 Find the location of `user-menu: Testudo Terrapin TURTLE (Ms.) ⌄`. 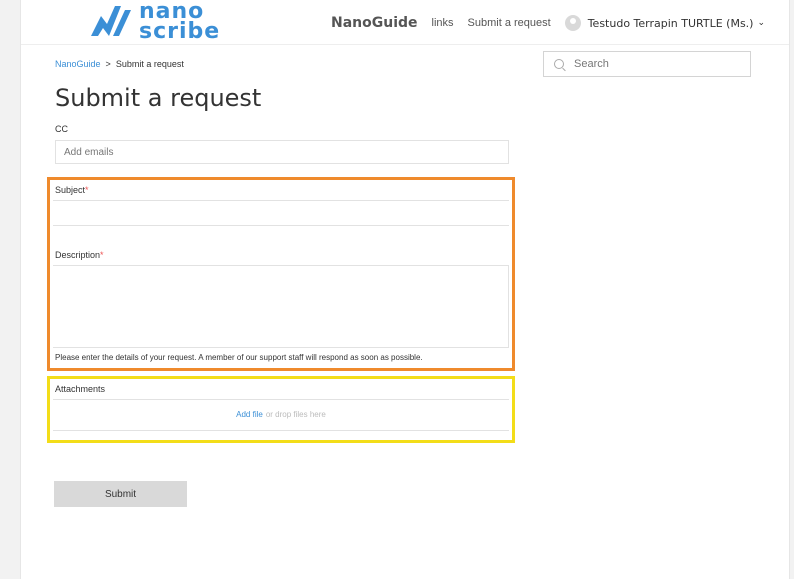

user-menu: Testudo Terrapin TURTLE (Ms.) ⌄ is located at coordinates (665, 23).